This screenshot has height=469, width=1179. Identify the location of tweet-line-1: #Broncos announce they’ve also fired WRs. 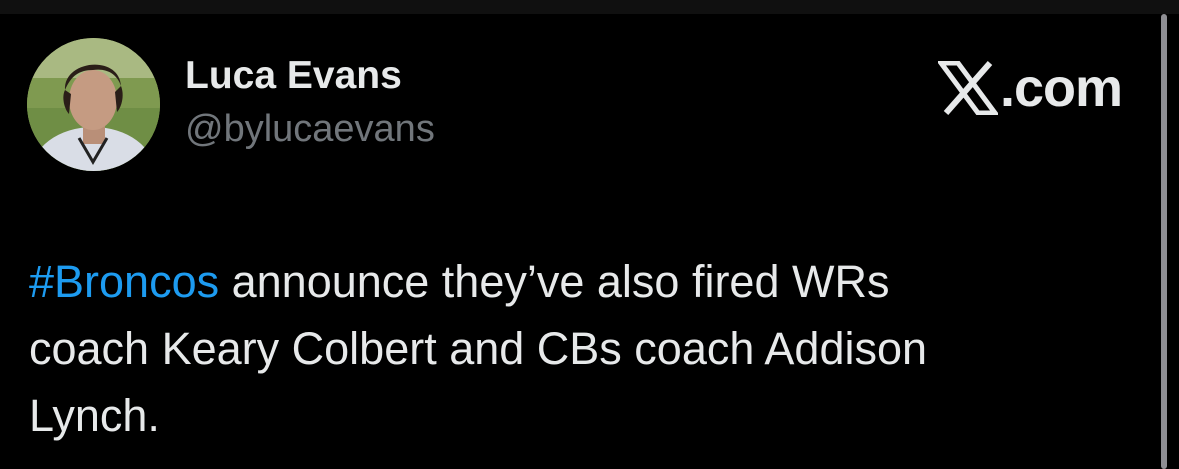
(584, 281).